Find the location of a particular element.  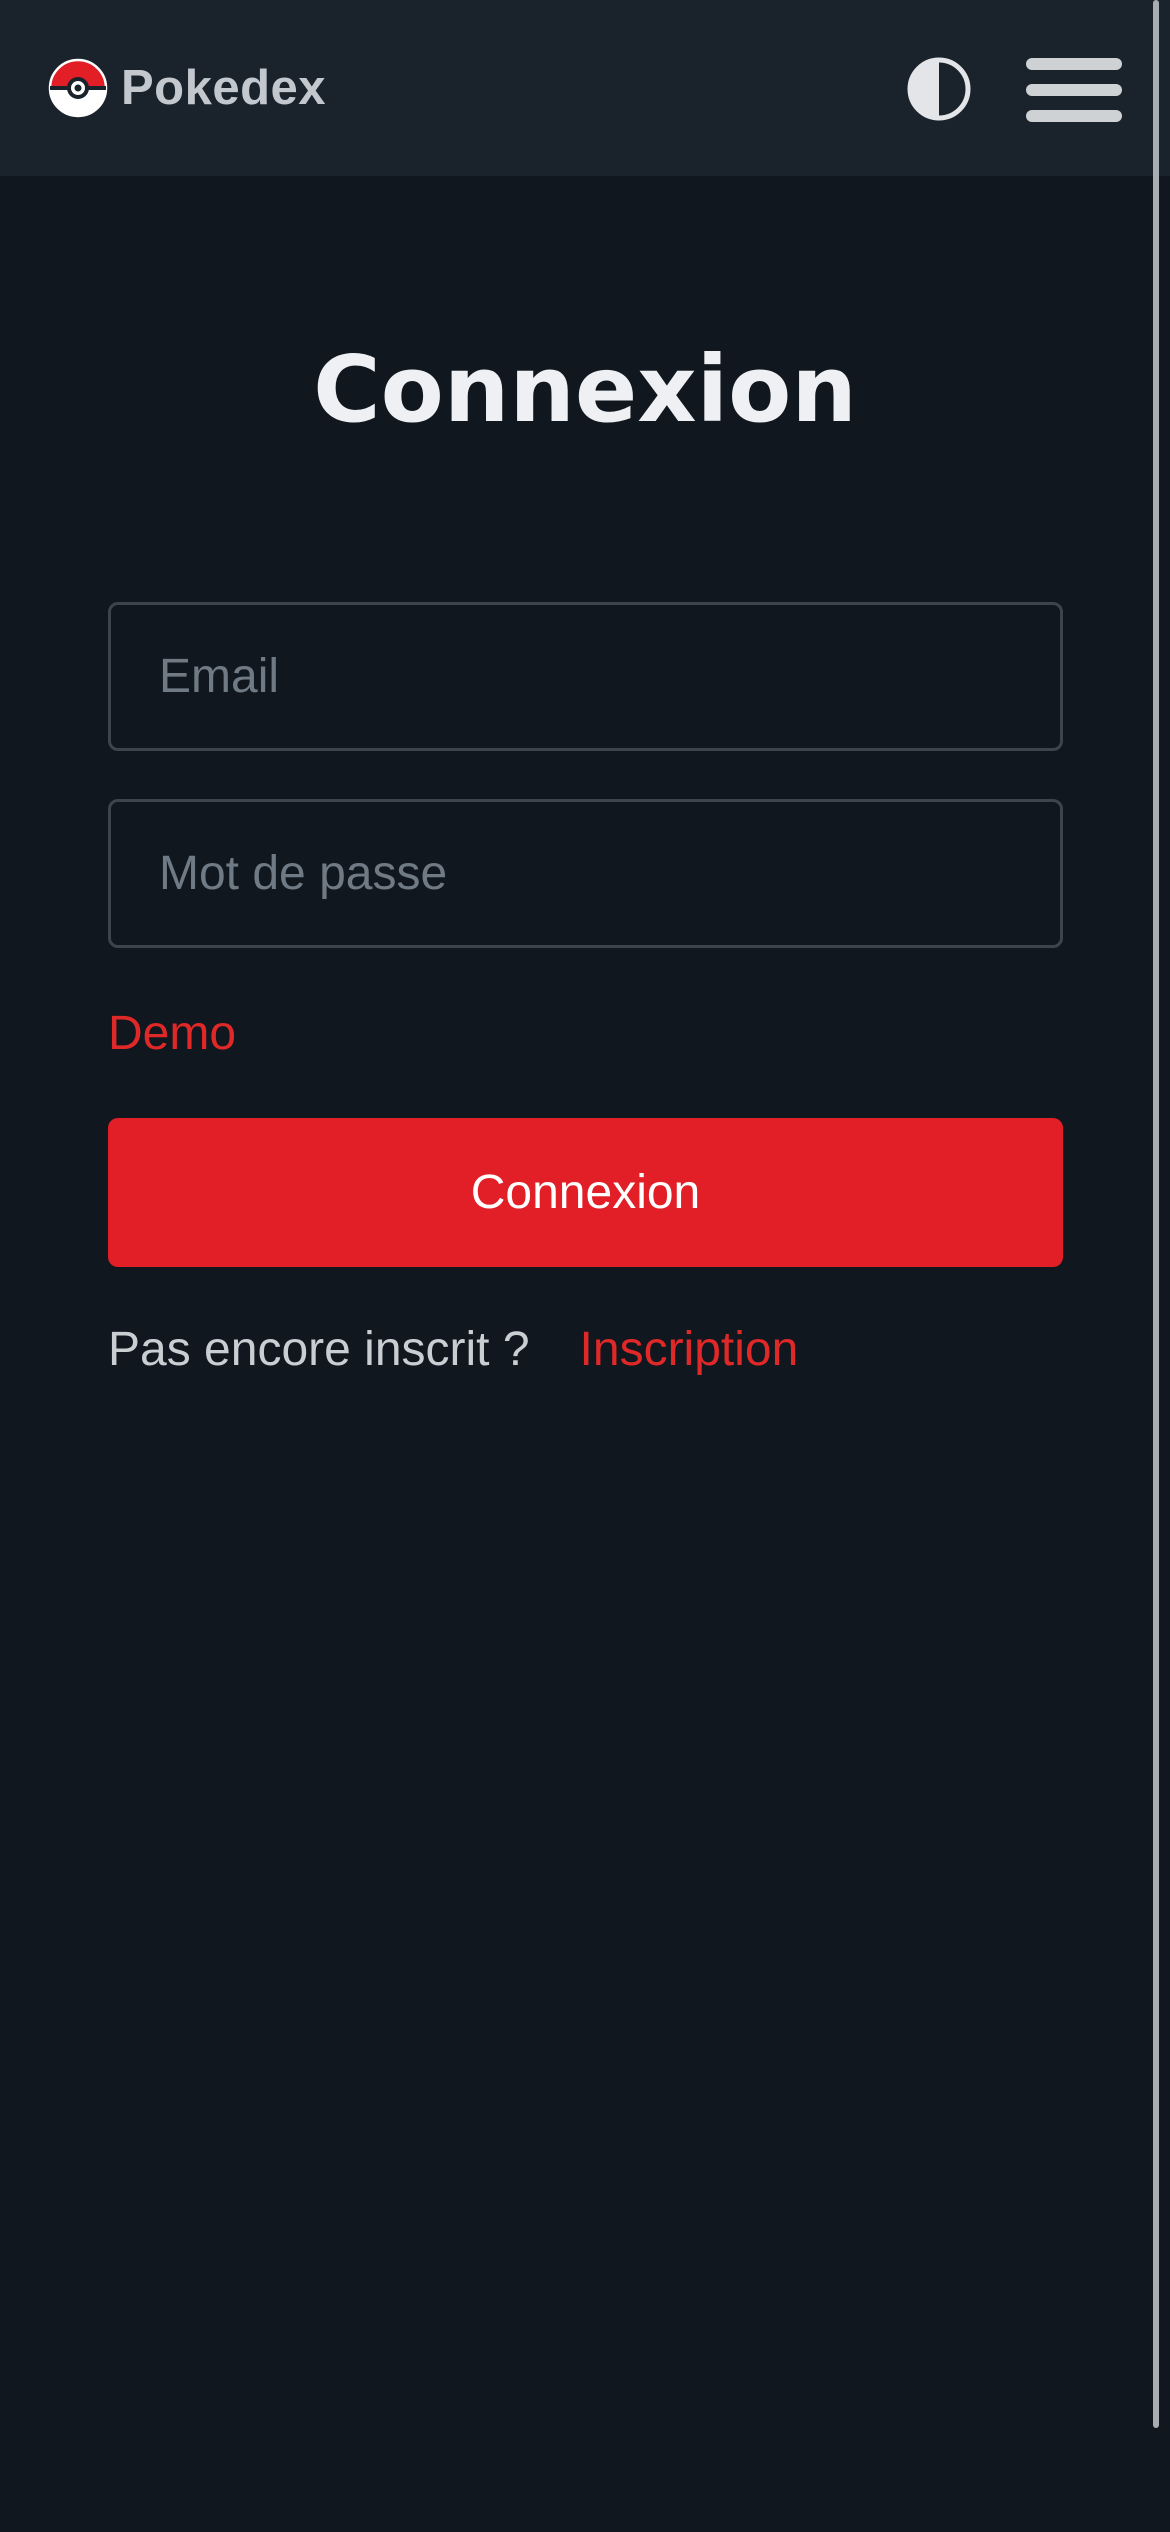

page-title: Connexion is located at coordinates (585, 389).